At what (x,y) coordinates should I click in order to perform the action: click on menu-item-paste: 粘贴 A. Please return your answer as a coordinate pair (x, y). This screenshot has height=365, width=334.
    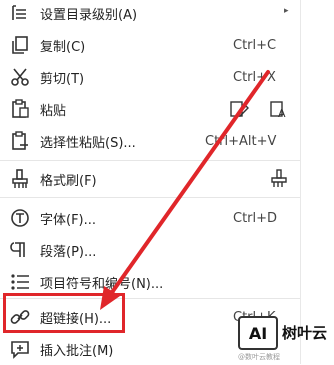
    Looking at the image, I should click on (150, 109).